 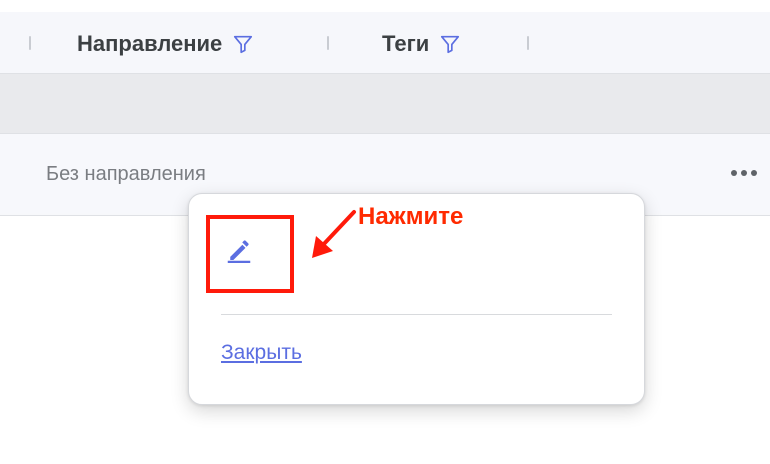 What do you see at coordinates (126, 174) in the screenshot?
I see `direction-cell: Без направления` at bounding box center [126, 174].